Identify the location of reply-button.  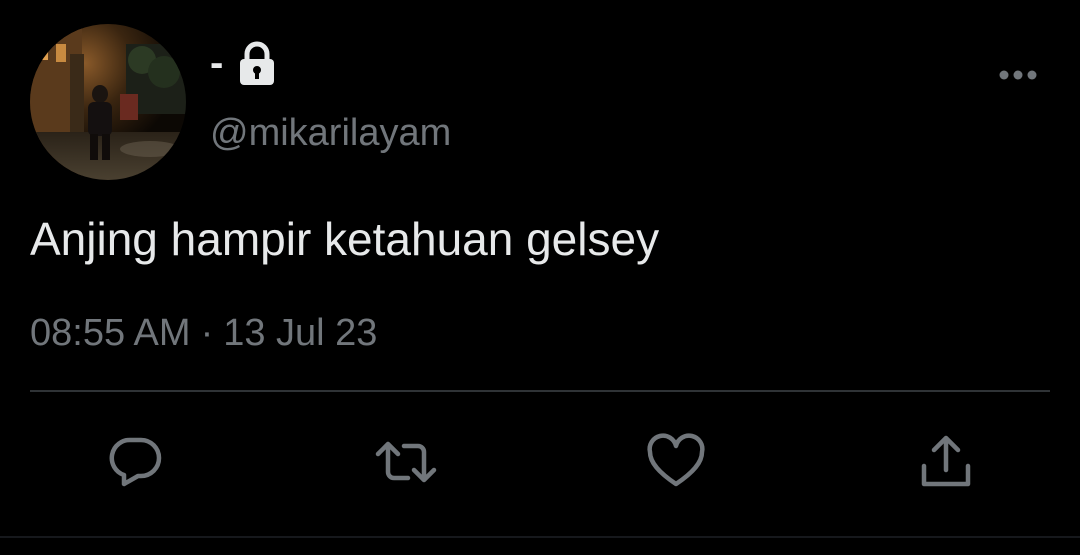
(136, 462).